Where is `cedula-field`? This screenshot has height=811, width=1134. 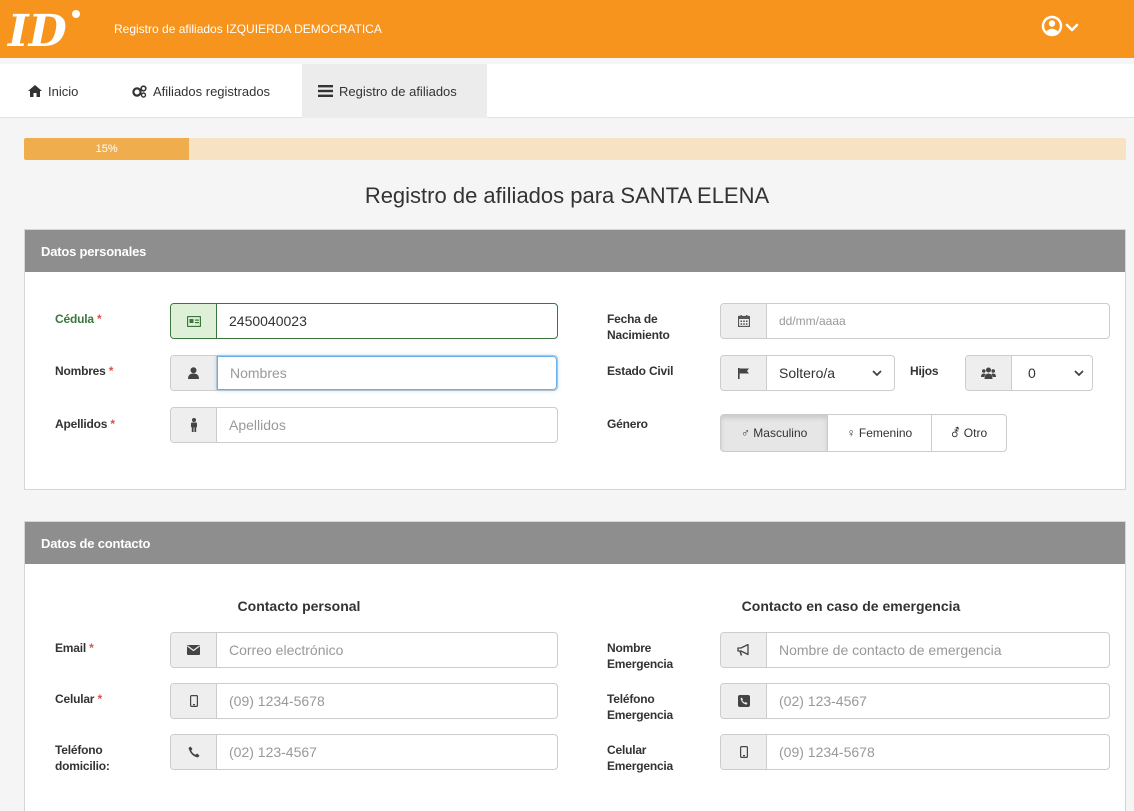
cedula-field is located at coordinates (364, 321).